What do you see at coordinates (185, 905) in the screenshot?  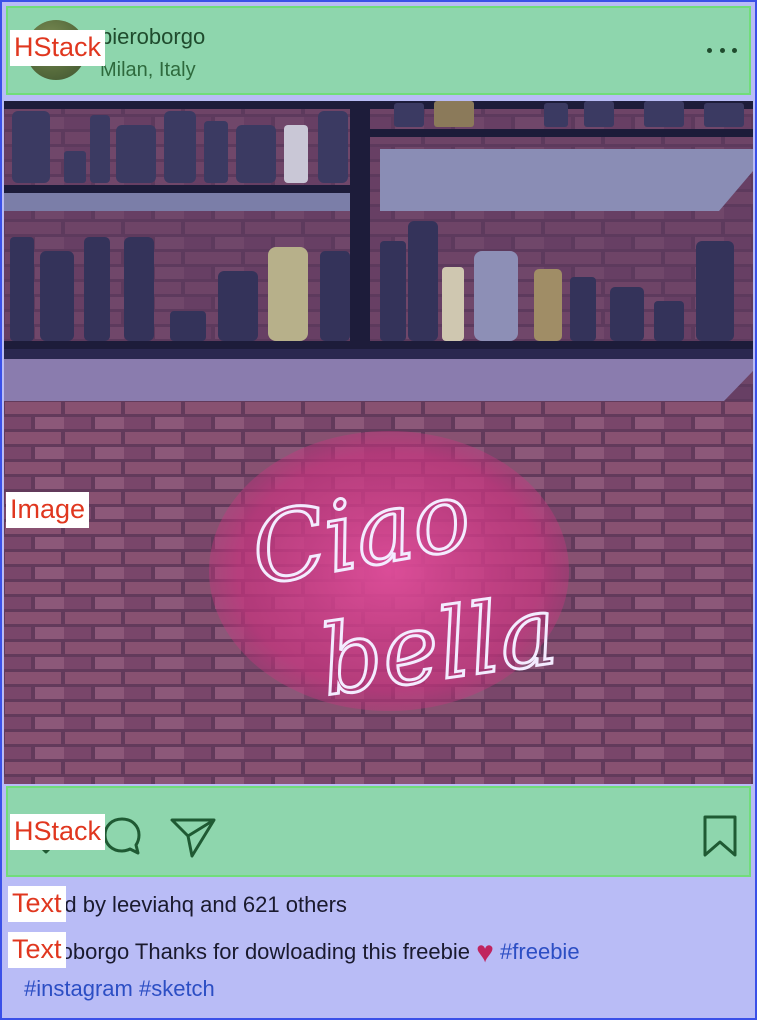 I see `likes-text: Liked by leeviahq and 621 others` at bounding box center [185, 905].